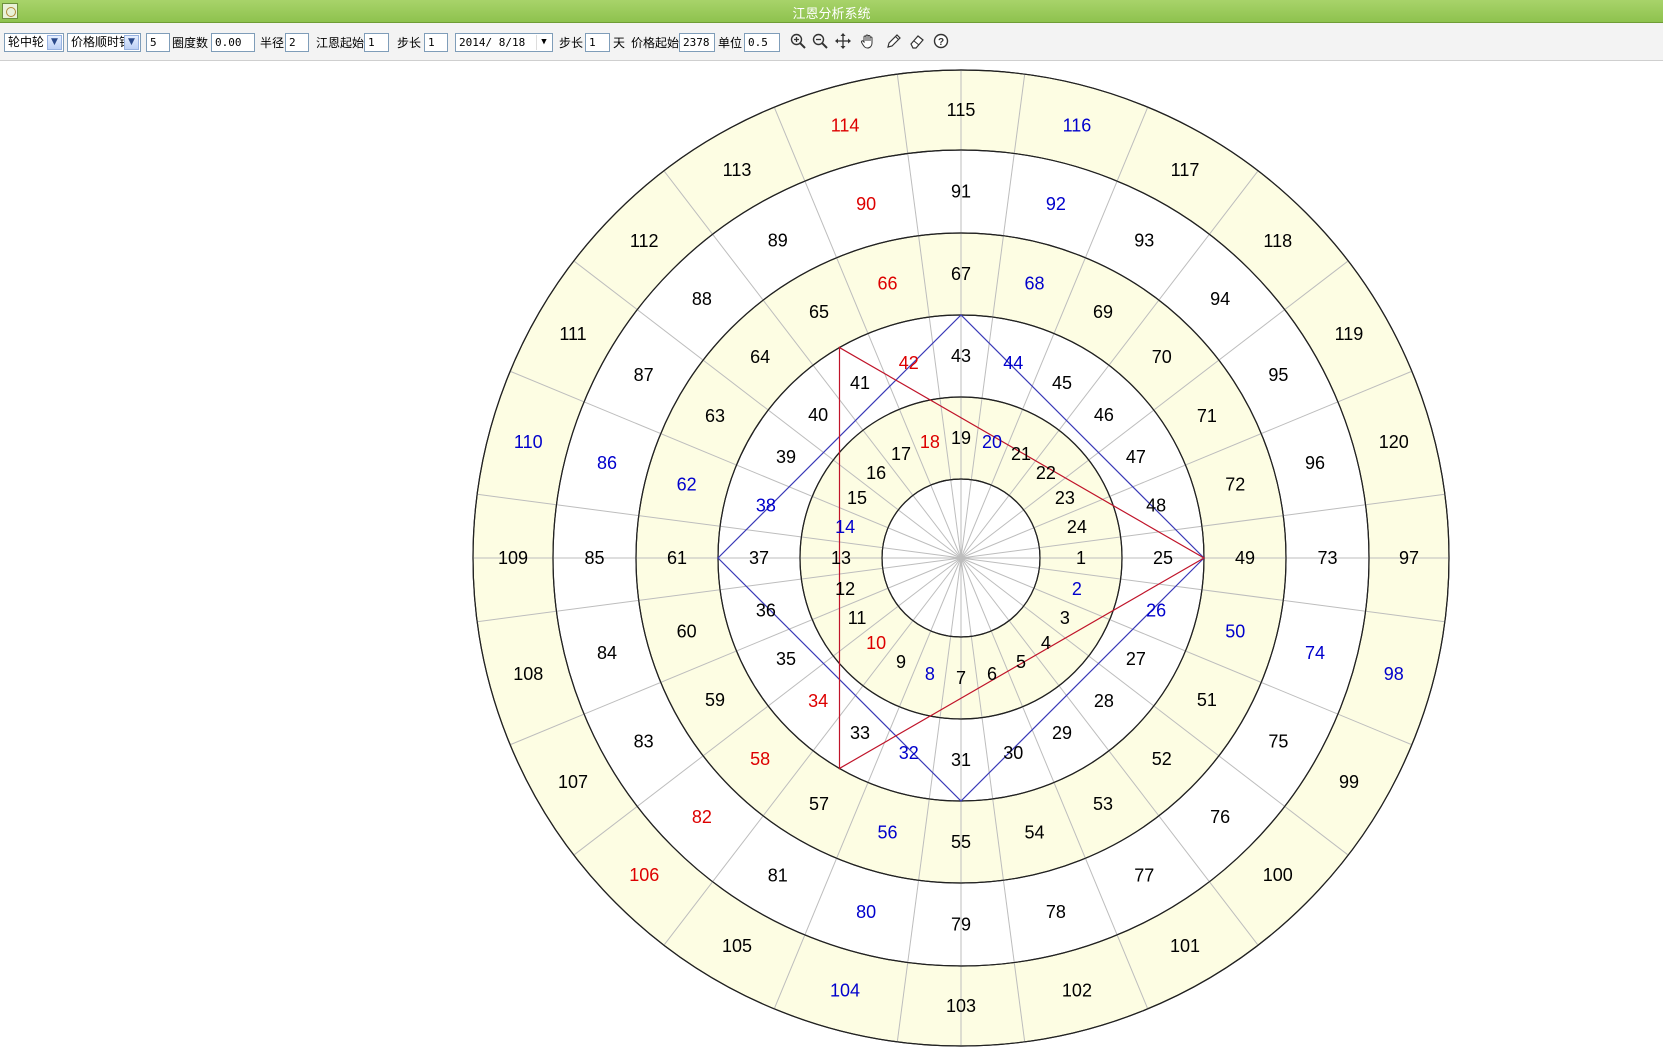  I want to click on wheel-number: 101, so click(1185, 946).